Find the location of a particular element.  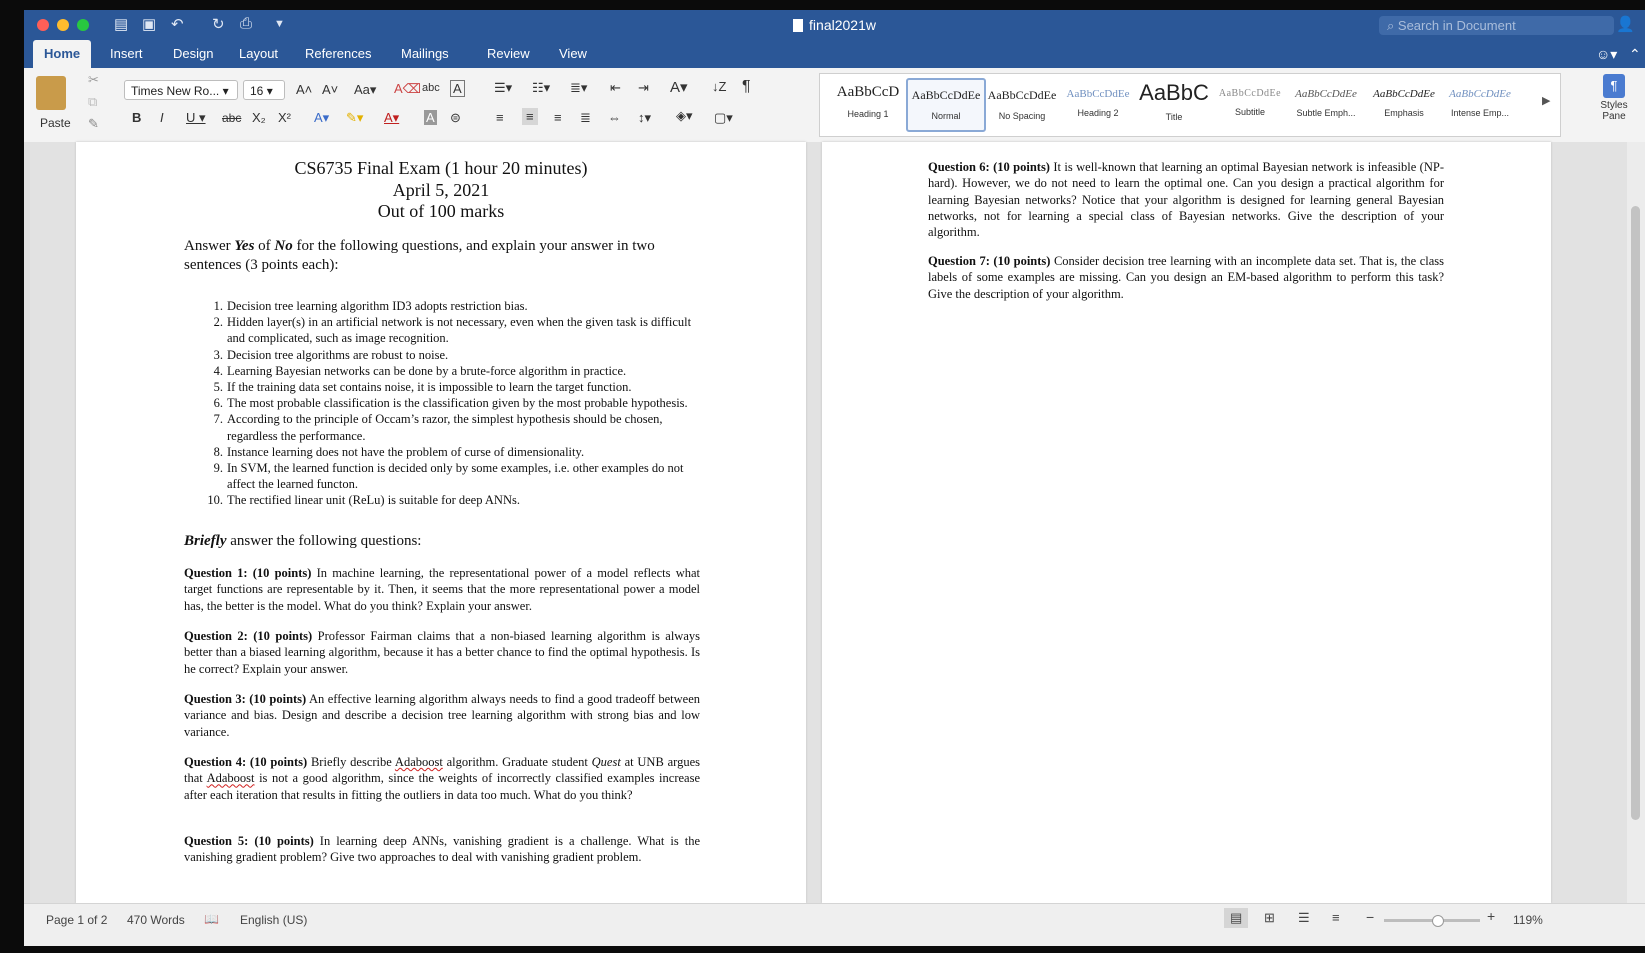

cut-icon: ✂ is located at coordinates (93, 80).